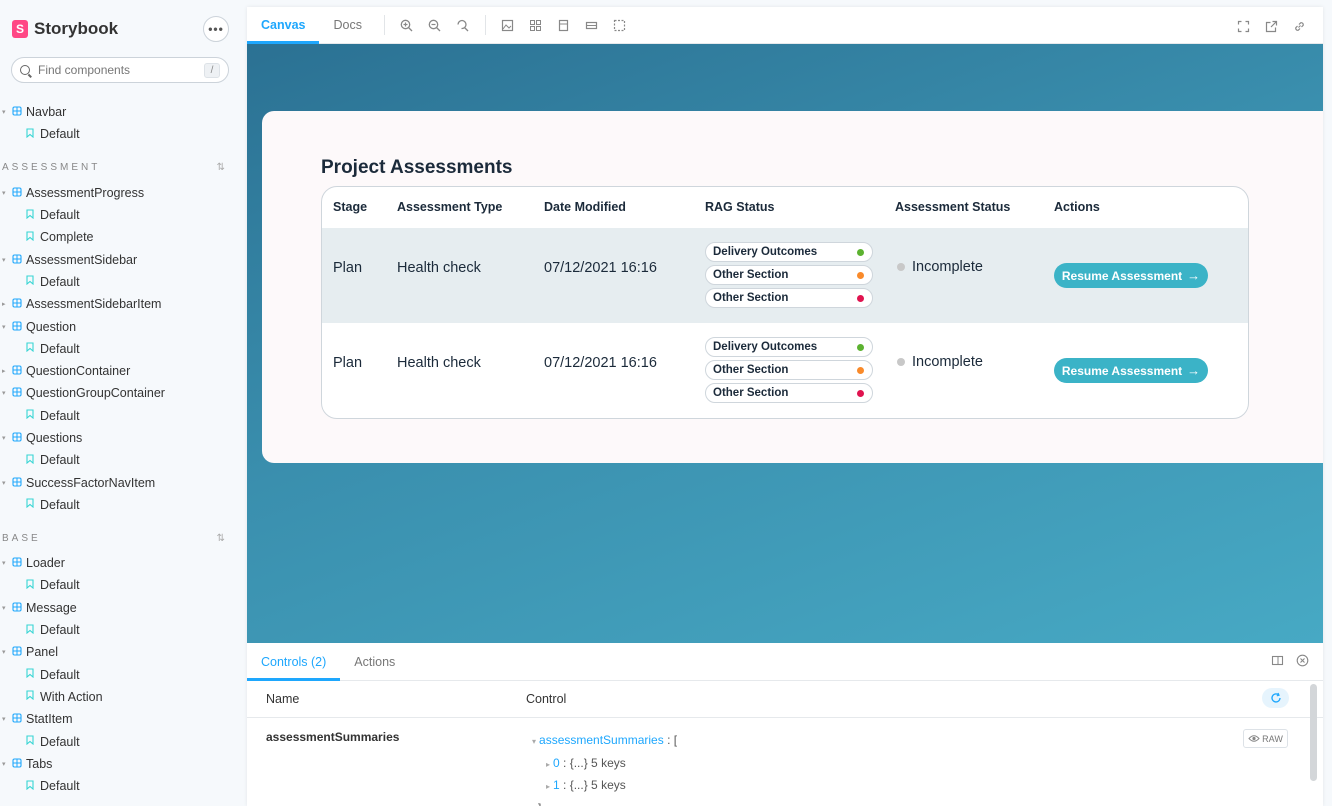 The width and height of the screenshot is (1332, 806). What do you see at coordinates (123, 534) in the screenshot?
I see `sidebar-group-base: BASE ⇅` at bounding box center [123, 534].